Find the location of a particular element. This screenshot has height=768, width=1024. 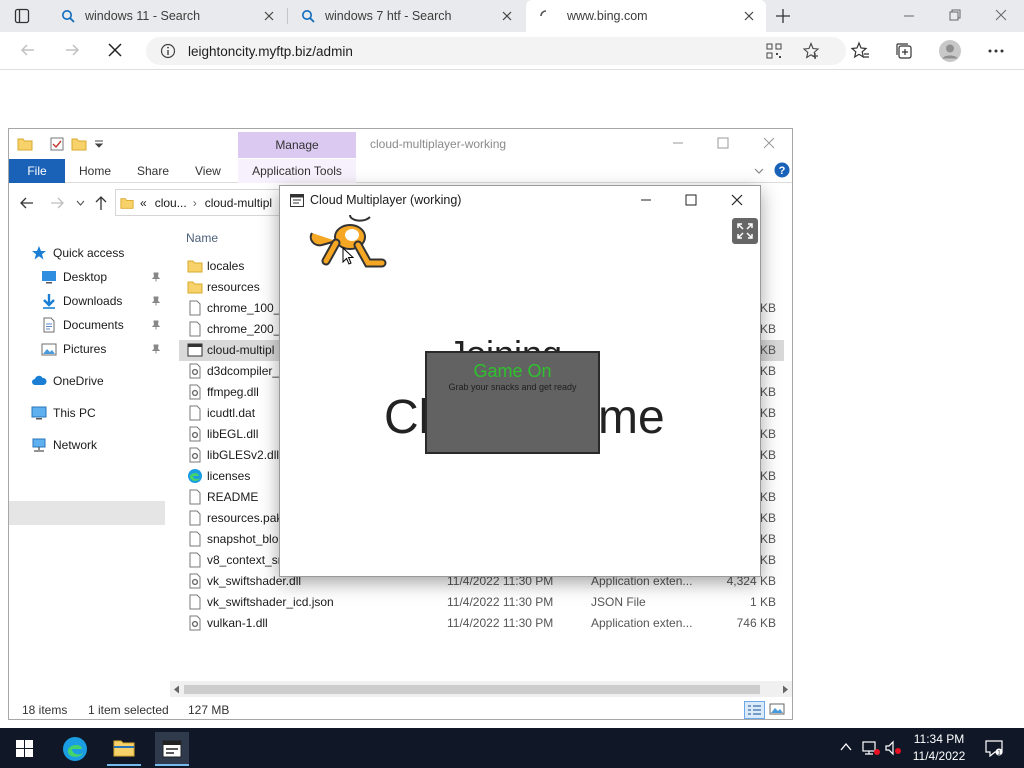

scroll-left-icon is located at coordinates (176, 689).